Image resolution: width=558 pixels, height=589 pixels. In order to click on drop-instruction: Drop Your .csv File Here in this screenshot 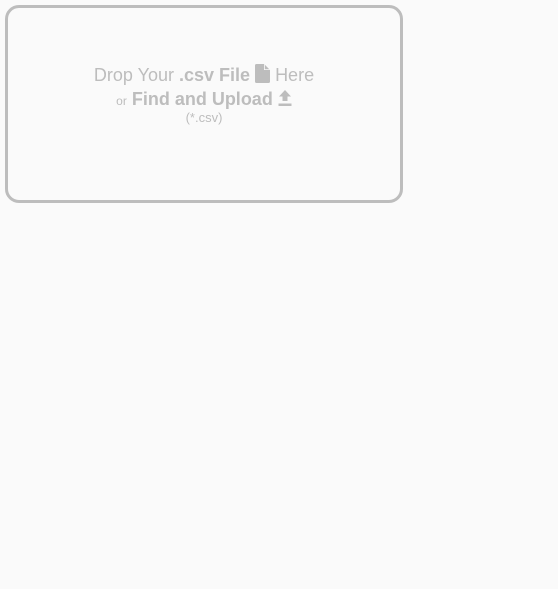, I will do `click(204, 75)`.